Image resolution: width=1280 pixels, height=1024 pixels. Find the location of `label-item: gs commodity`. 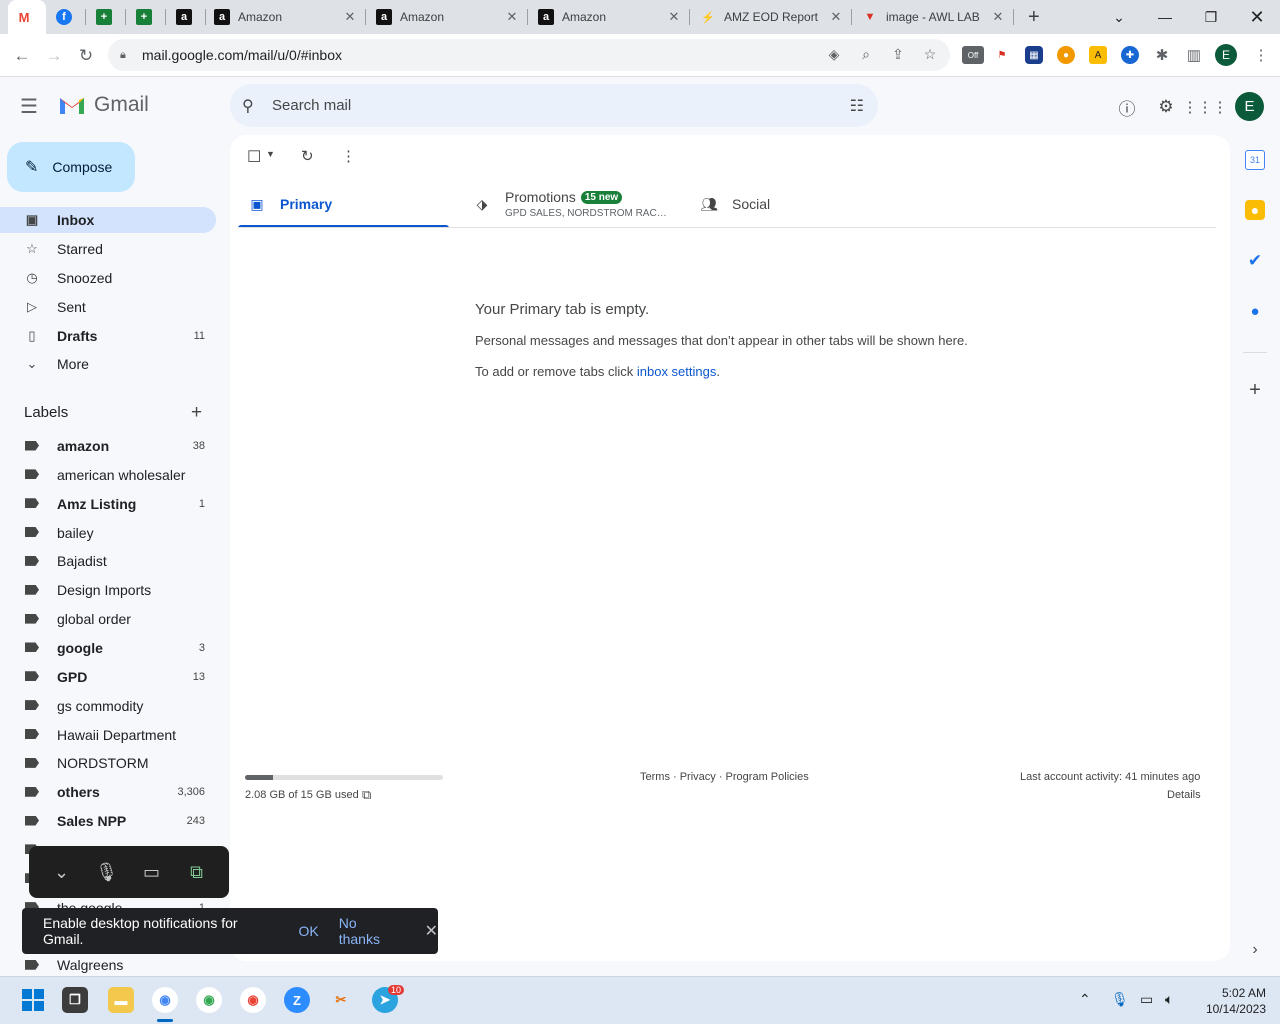

label-item: gs commodity is located at coordinates (108, 706).